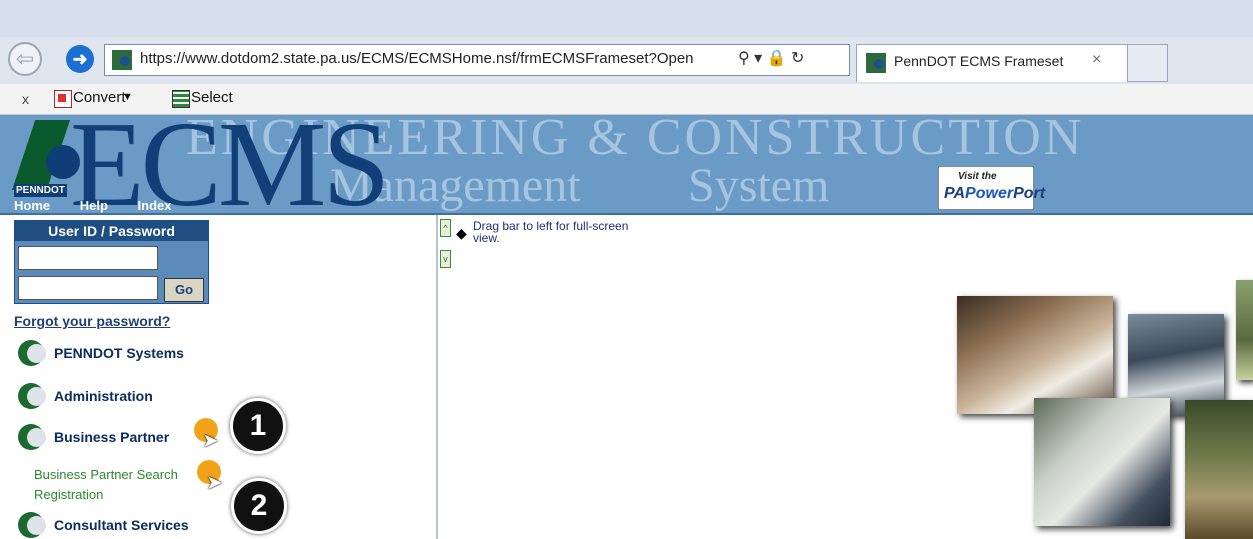  Describe the element at coordinates (955, 193) in the screenshot. I see `powerport-pa: PA` at that location.